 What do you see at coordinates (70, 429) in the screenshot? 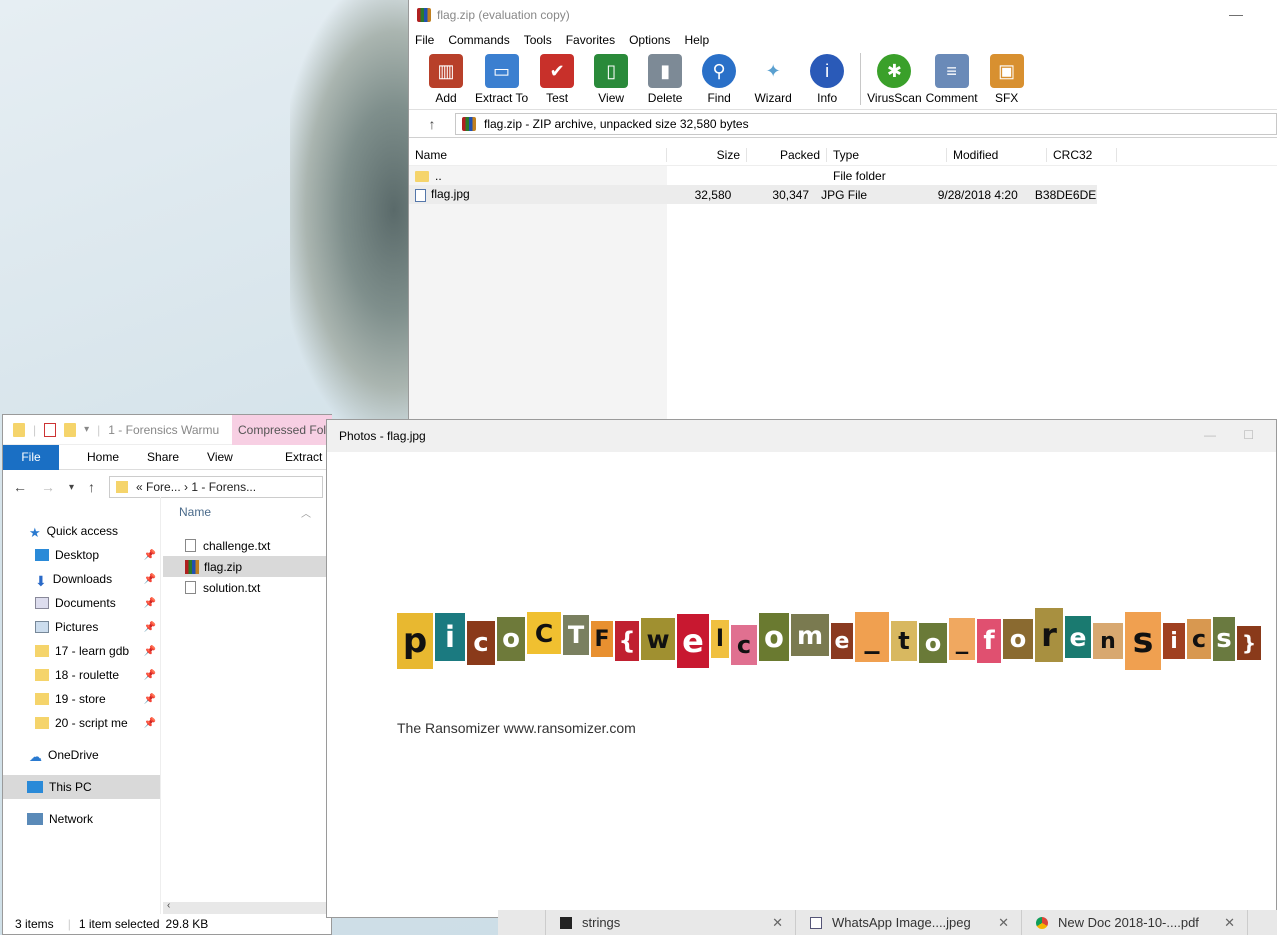
I see `new-folder-icon` at bounding box center [70, 429].